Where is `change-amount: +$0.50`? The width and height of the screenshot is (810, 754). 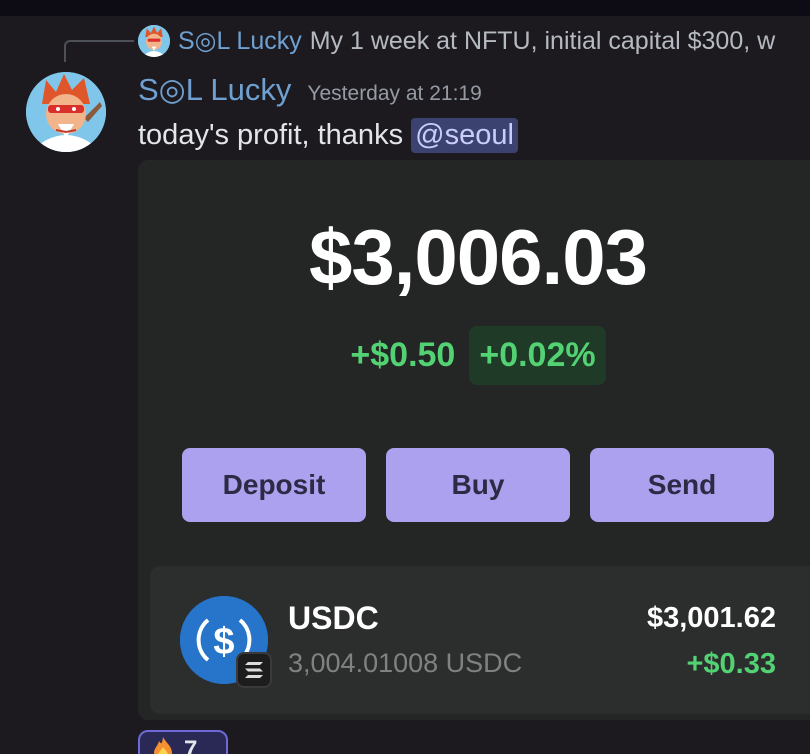 change-amount: +$0.50 is located at coordinates (403, 355).